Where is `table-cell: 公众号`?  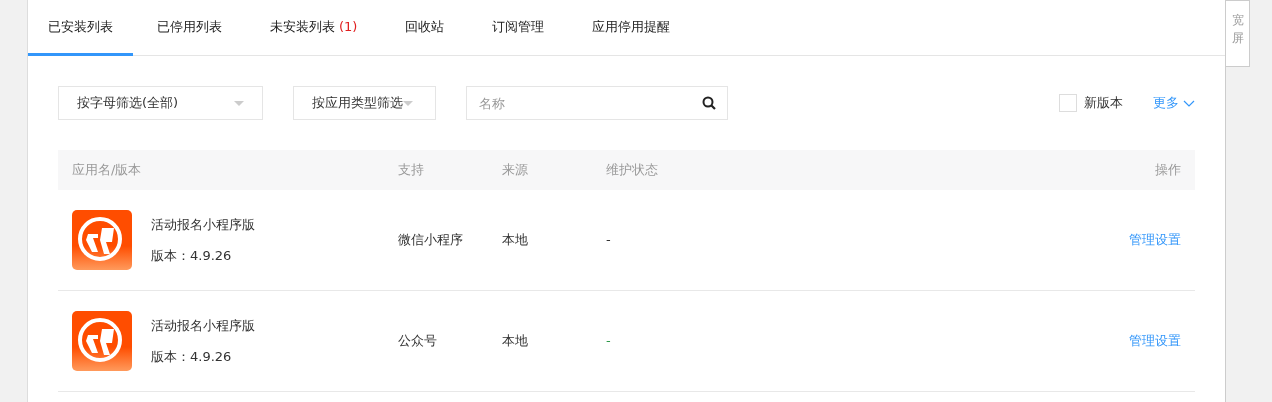 table-cell: 公众号 is located at coordinates (417, 341).